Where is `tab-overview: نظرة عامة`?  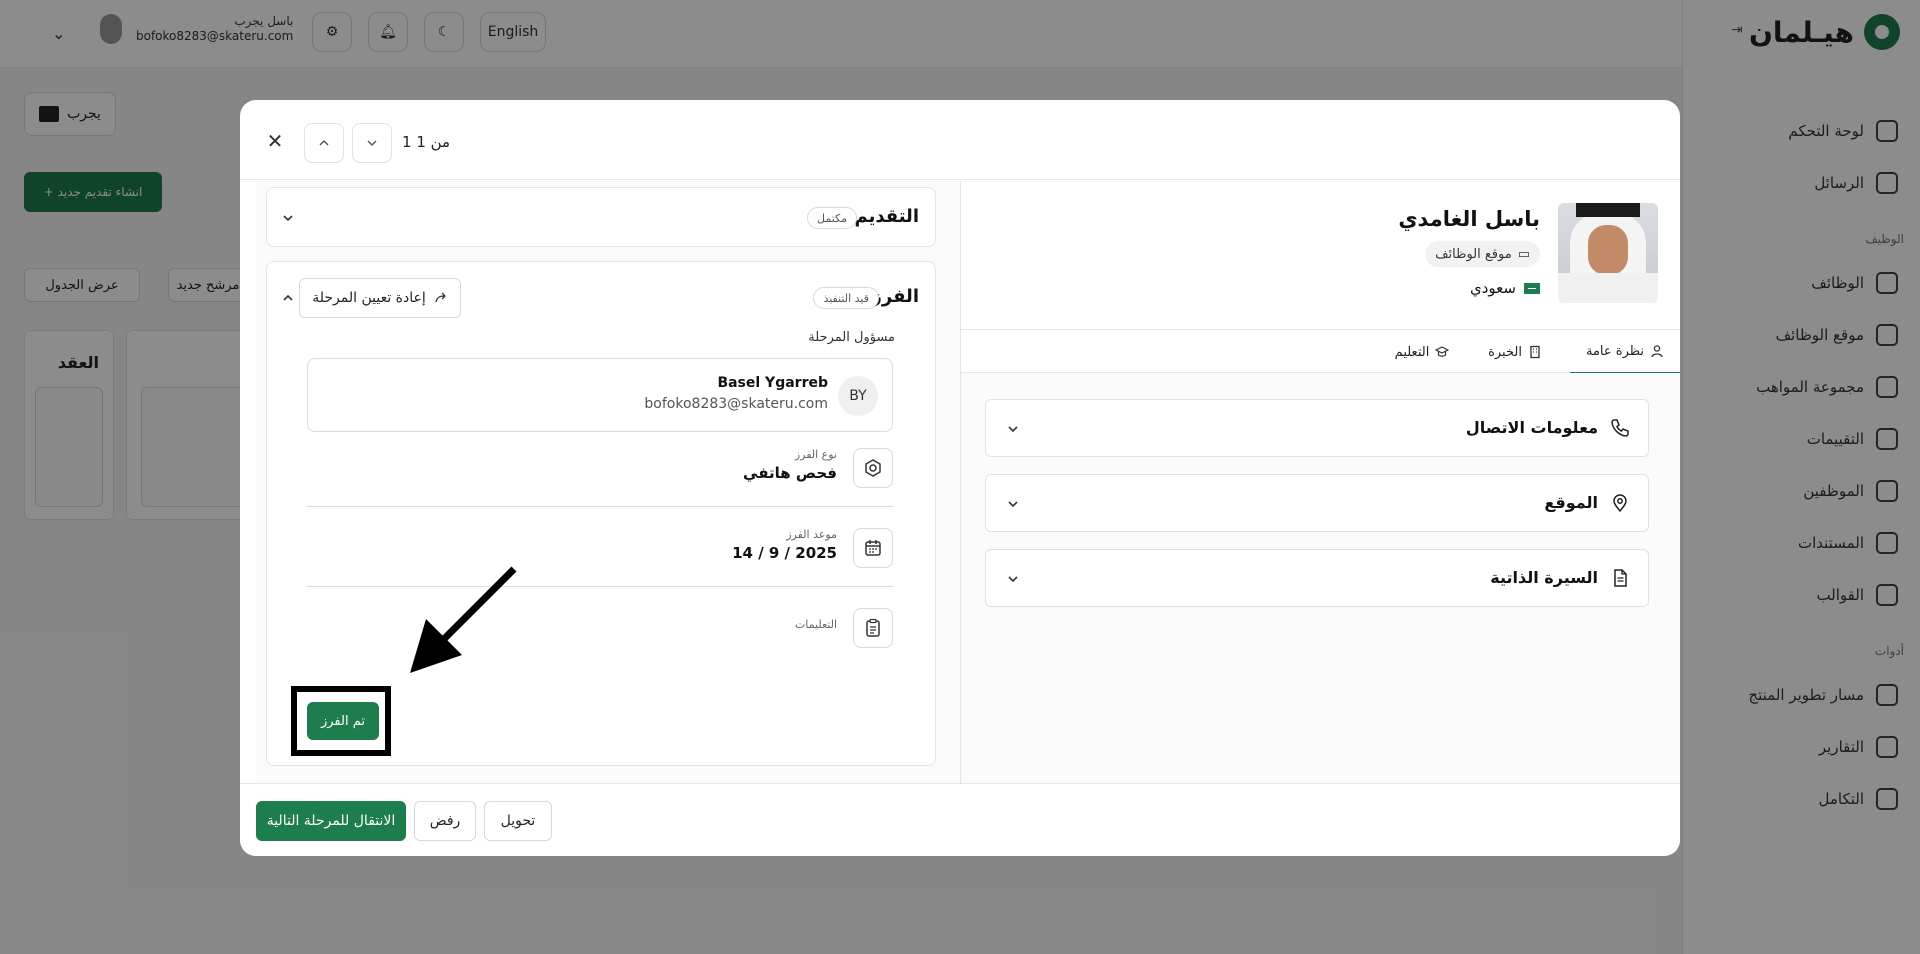
tab-overview: نظرة عامة is located at coordinates (1625, 352).